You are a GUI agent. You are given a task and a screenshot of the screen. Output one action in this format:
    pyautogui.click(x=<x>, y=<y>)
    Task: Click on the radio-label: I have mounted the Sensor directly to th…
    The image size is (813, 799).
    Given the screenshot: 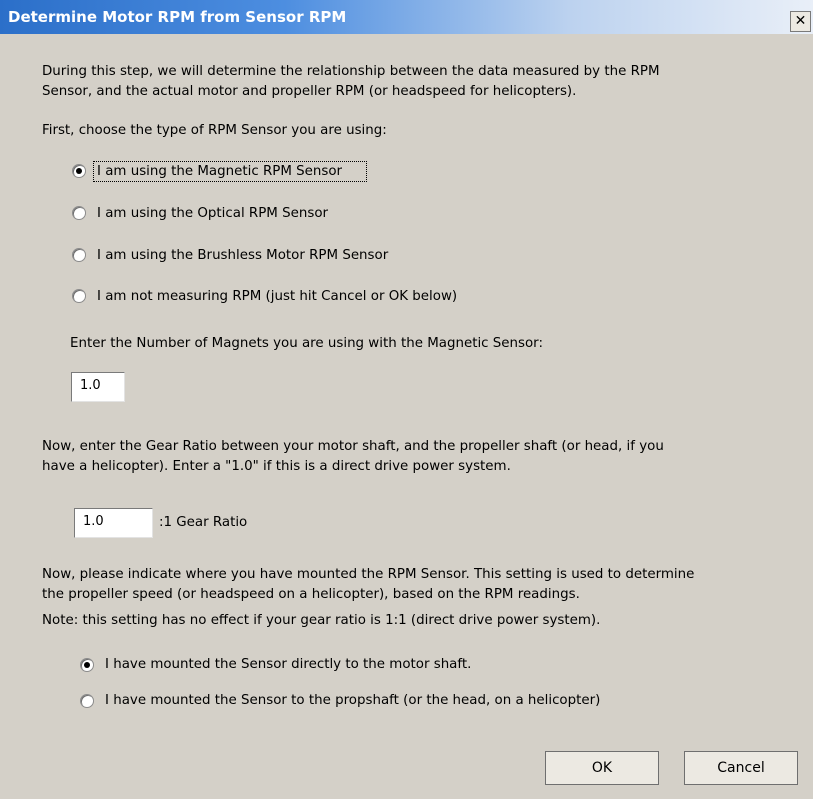 What is the action you would take?
    pyautogui.click(x=288, y=664)
    